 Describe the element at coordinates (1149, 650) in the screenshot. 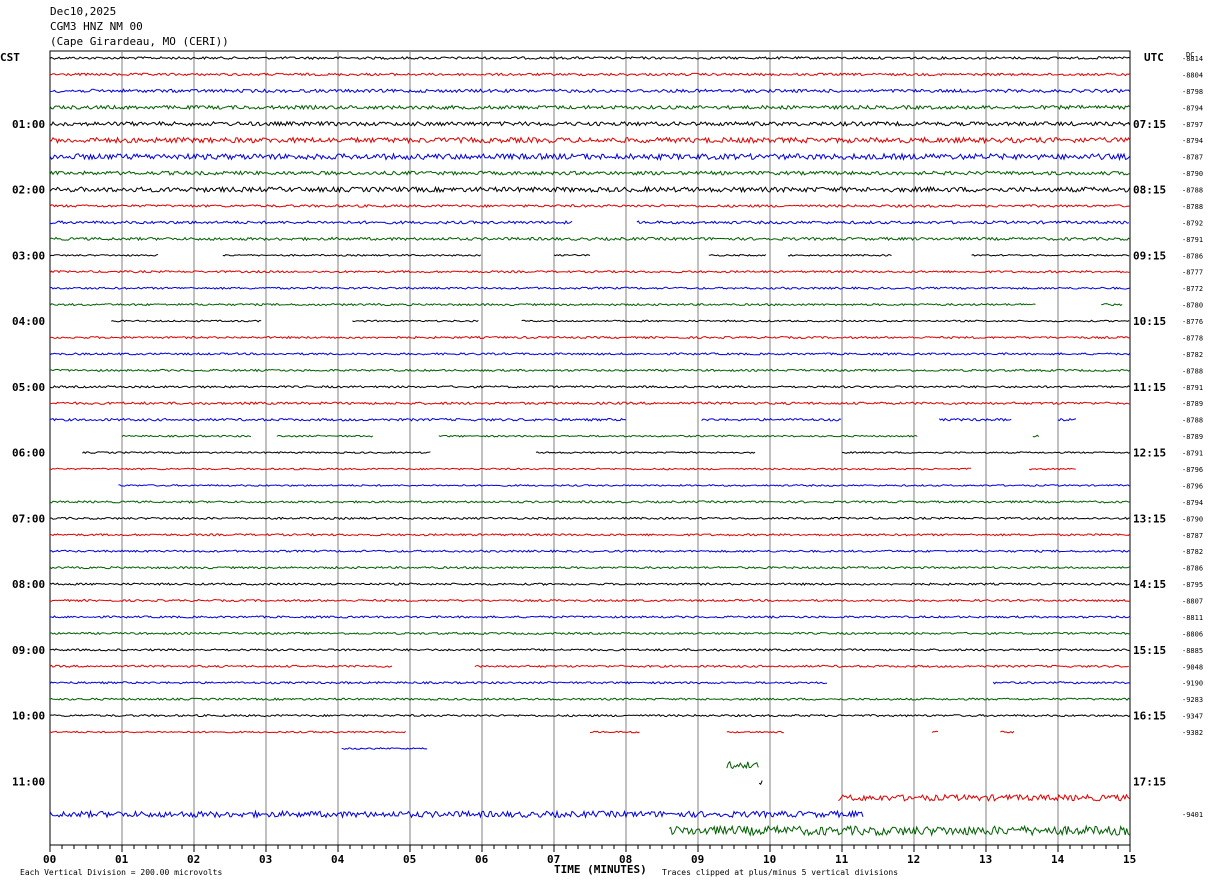

I see `utc-hour-label: 15:15` at that location.